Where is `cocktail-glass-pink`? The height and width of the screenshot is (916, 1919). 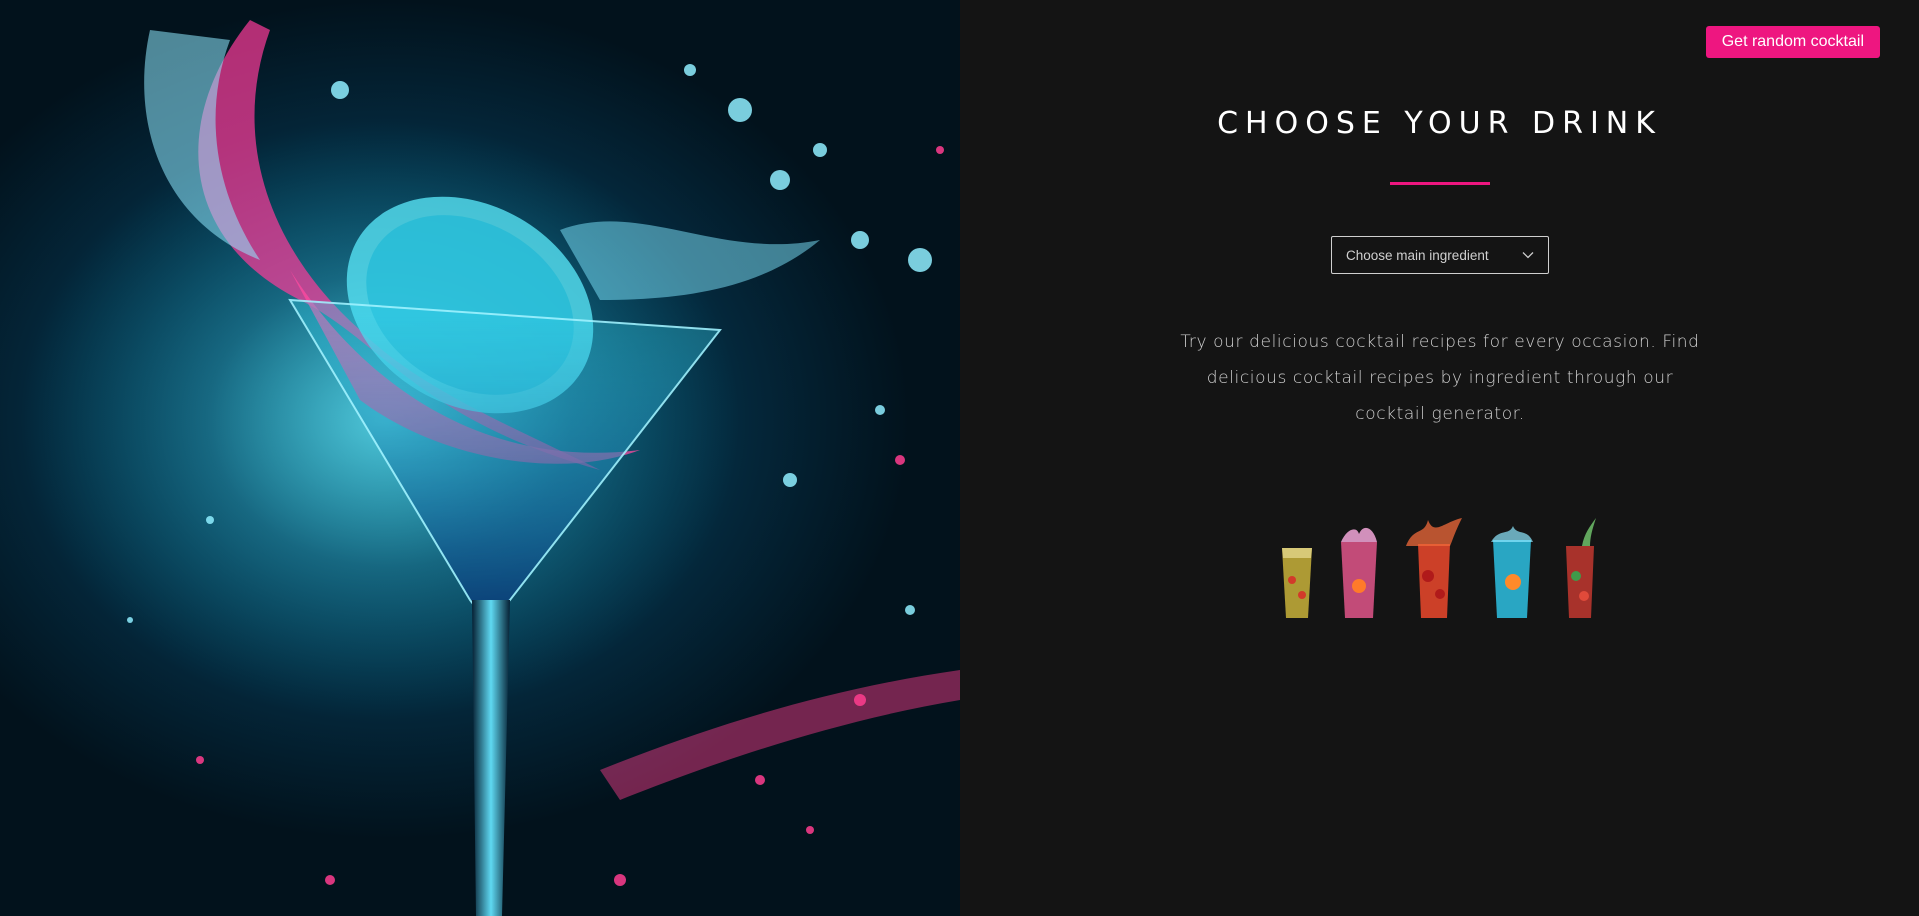
cocktail-glass-pink is located at coordinates (1359, 572).